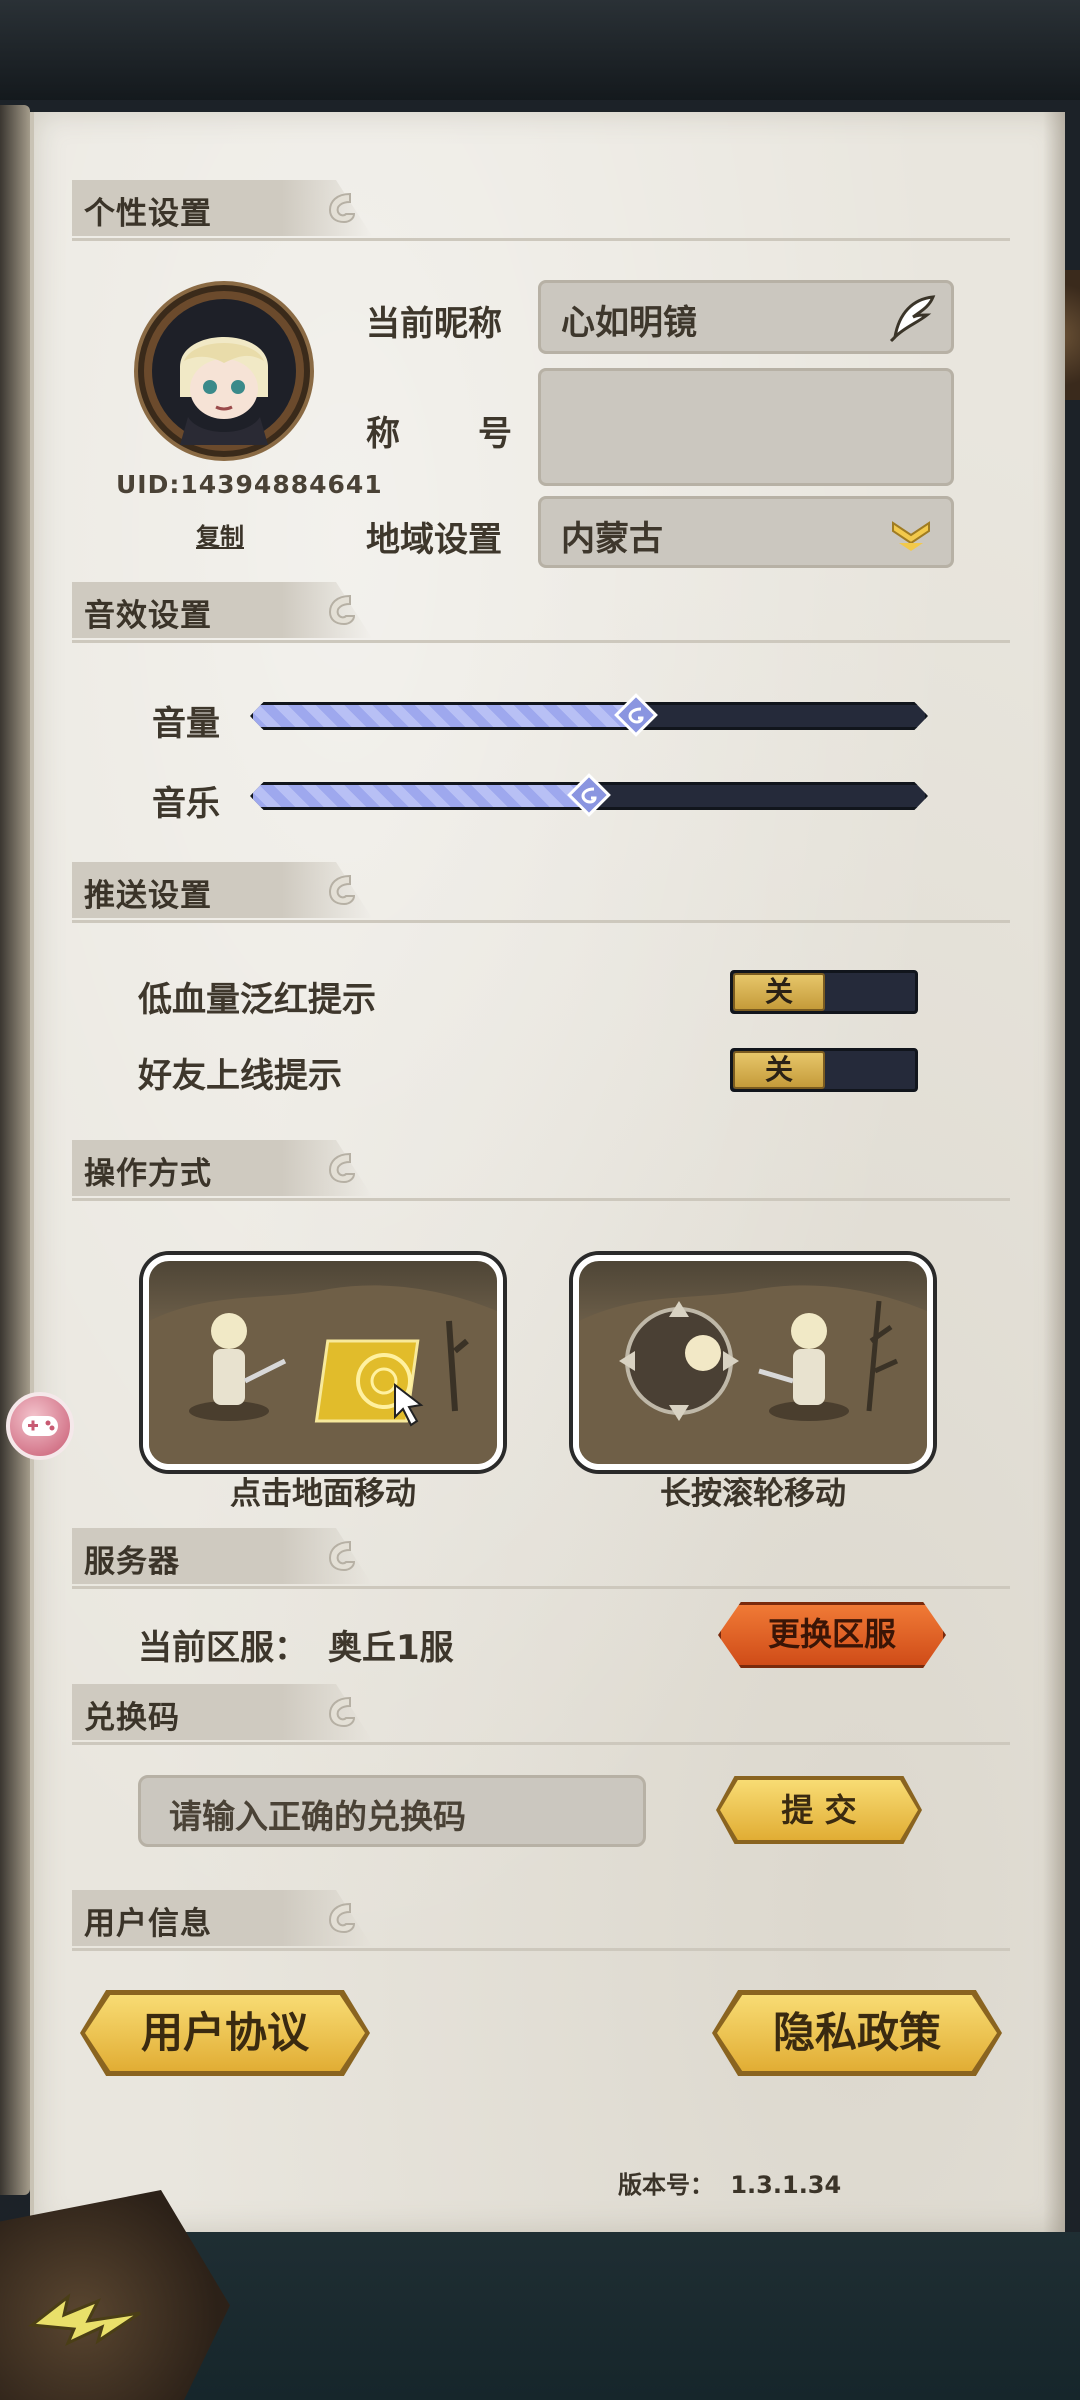 The height and width of the screenshot is (2400, 1080). I want to click on volume-fill, so click(445, 716).